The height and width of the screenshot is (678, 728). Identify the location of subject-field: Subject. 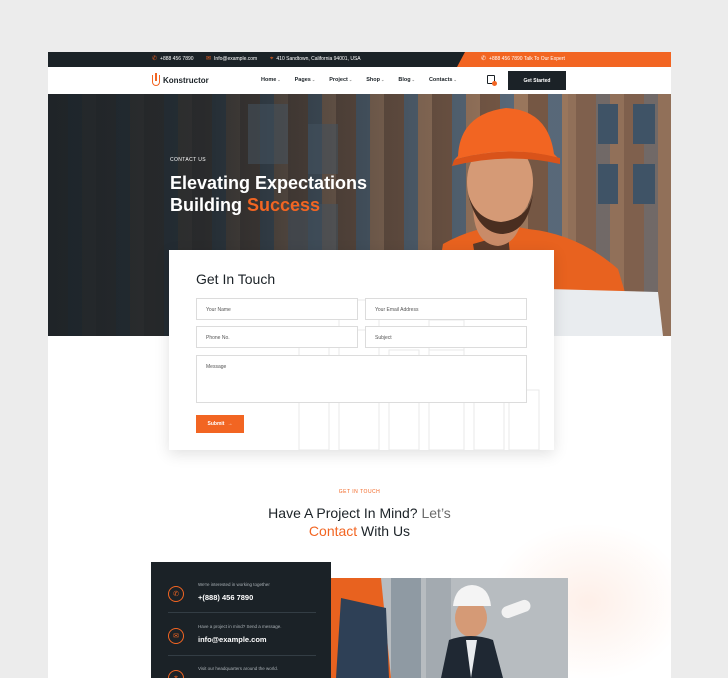
(446, 337).